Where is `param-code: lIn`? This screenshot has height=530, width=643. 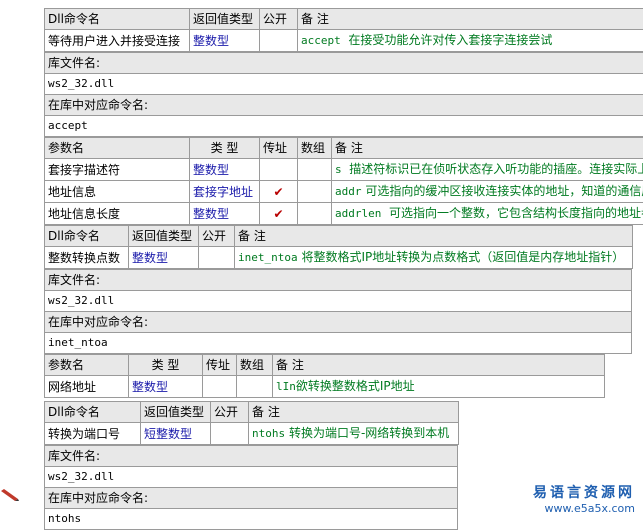
param-code: lIn is located at coordinates (286, 386).